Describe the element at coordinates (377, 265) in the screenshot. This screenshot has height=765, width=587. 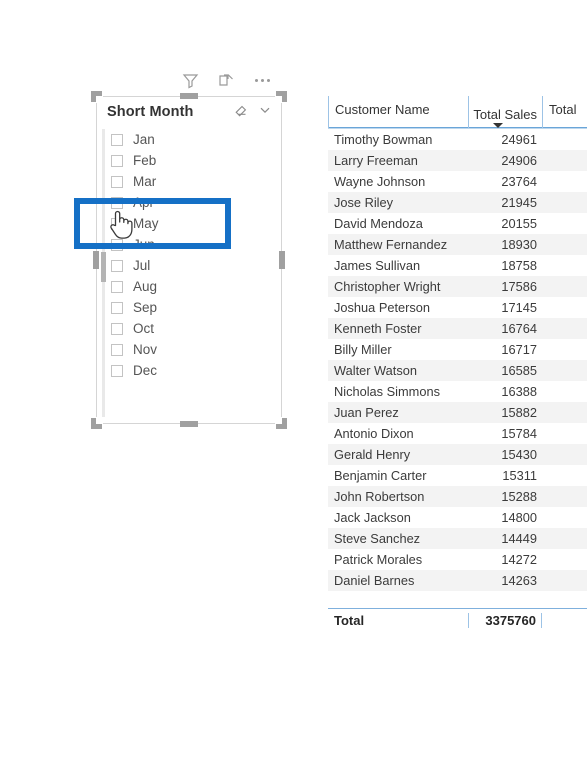
I see `cell-customer-name: James Sullivan` at that location.